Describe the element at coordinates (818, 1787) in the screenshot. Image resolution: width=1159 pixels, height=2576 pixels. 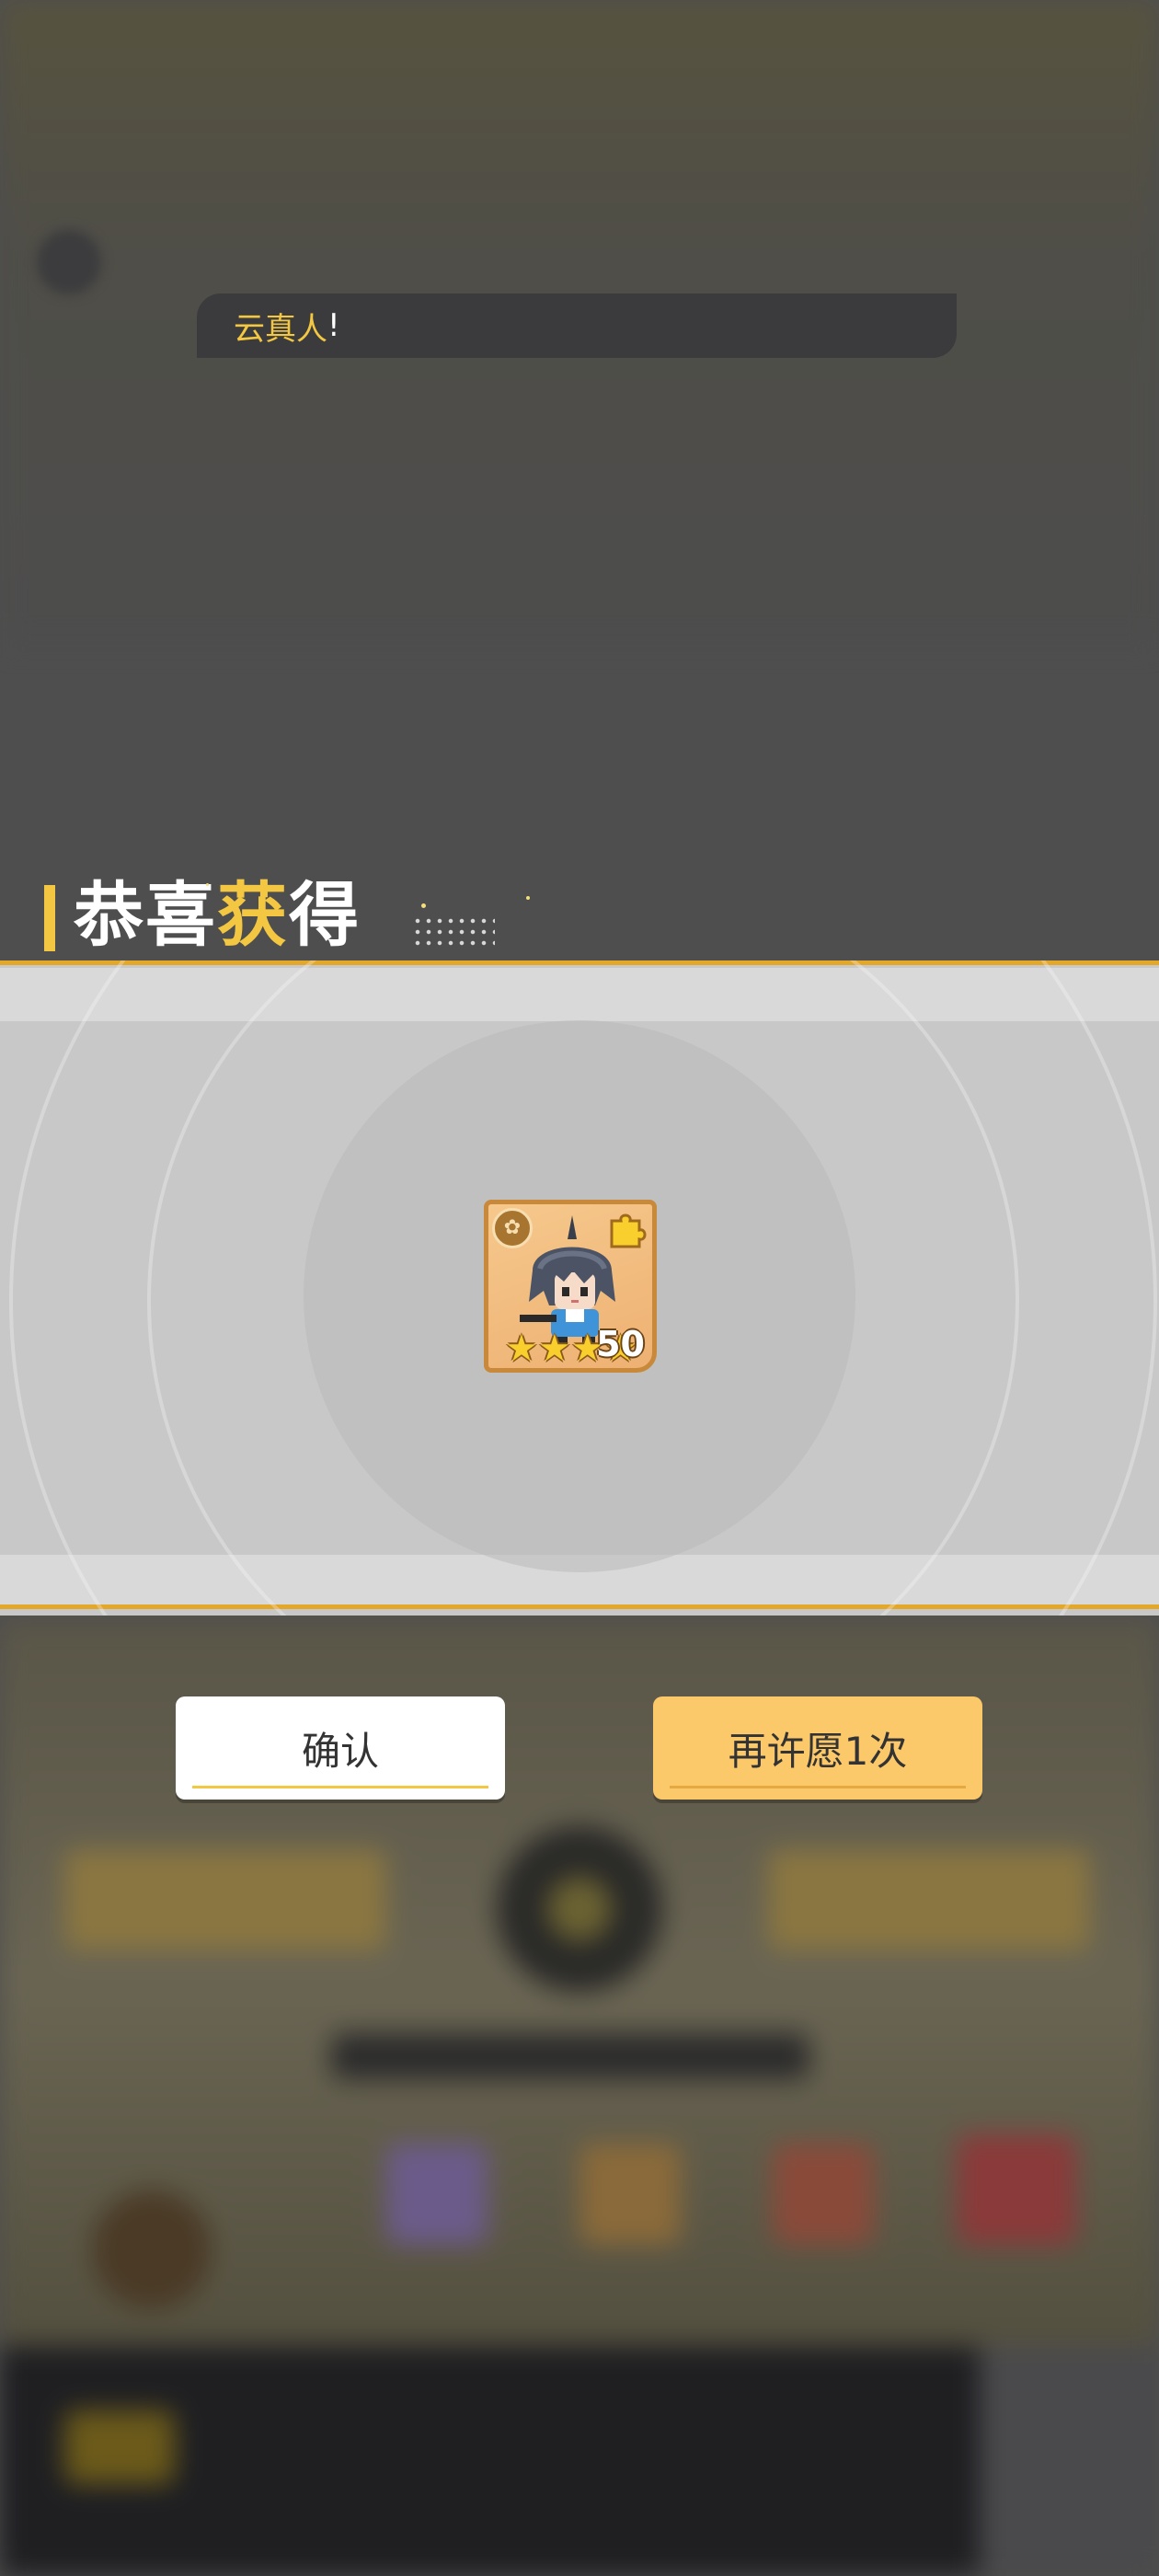
I see `wish-again-underline` at that location.